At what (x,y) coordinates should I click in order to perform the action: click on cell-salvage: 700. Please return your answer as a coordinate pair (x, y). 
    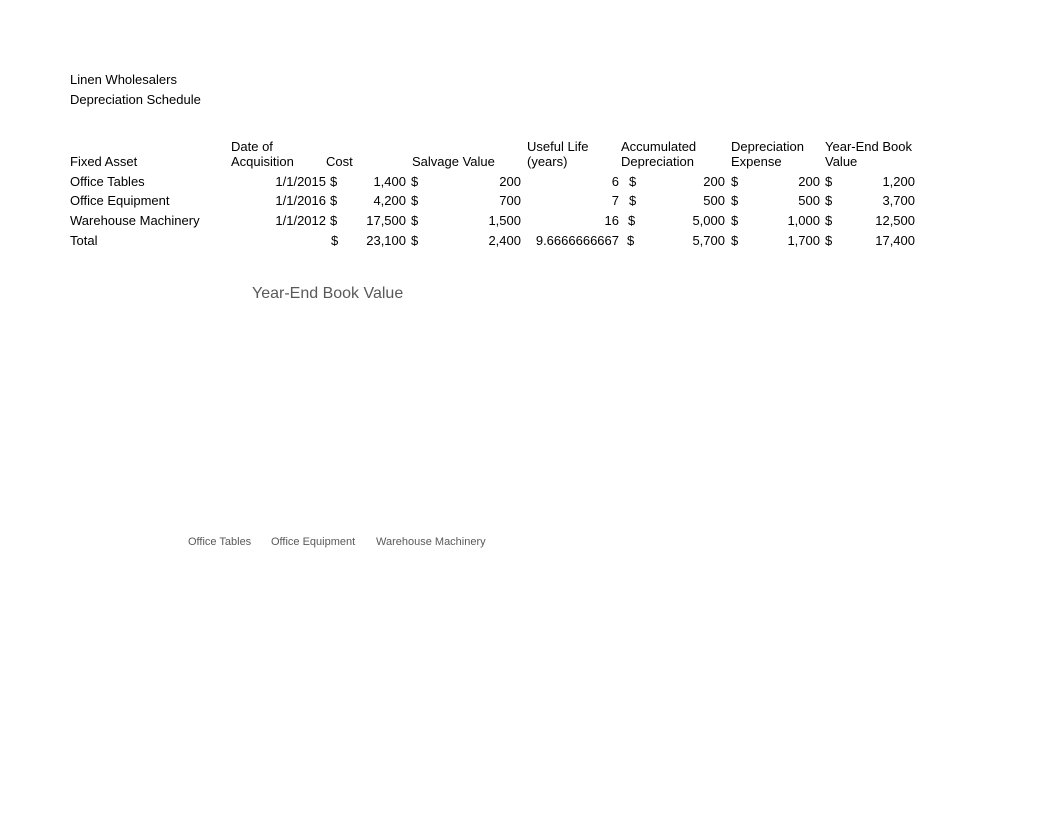
    Looking at the image, I should click on (510, 200).